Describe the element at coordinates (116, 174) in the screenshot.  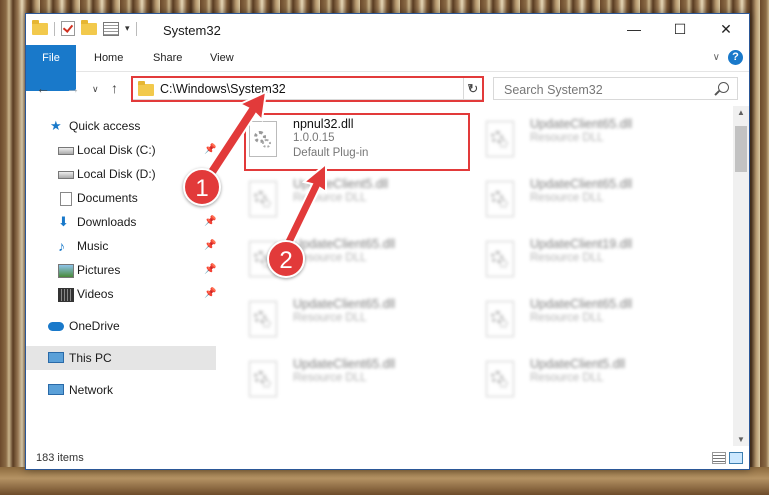
I see `sidebar-item-label: Local Disk (D:)` at that location.